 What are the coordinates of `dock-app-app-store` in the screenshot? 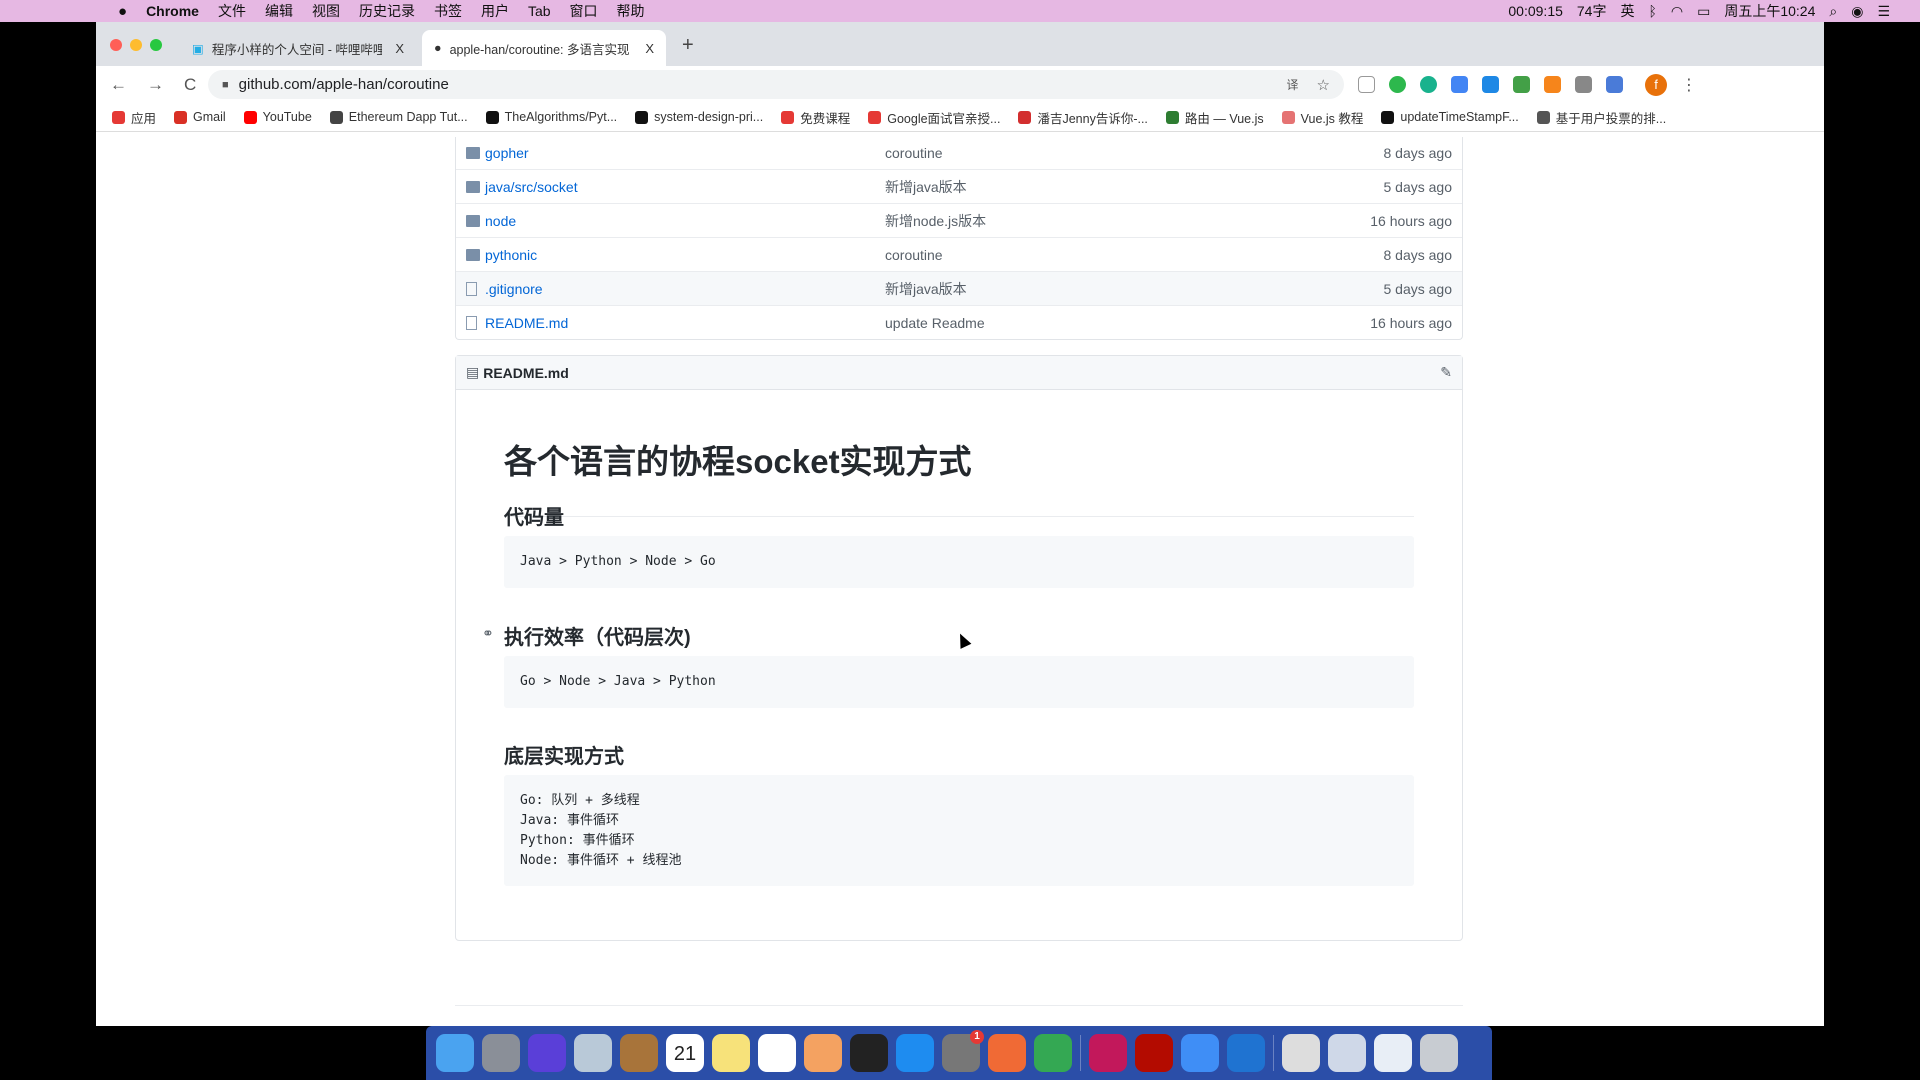 It's located at (915, 1053).